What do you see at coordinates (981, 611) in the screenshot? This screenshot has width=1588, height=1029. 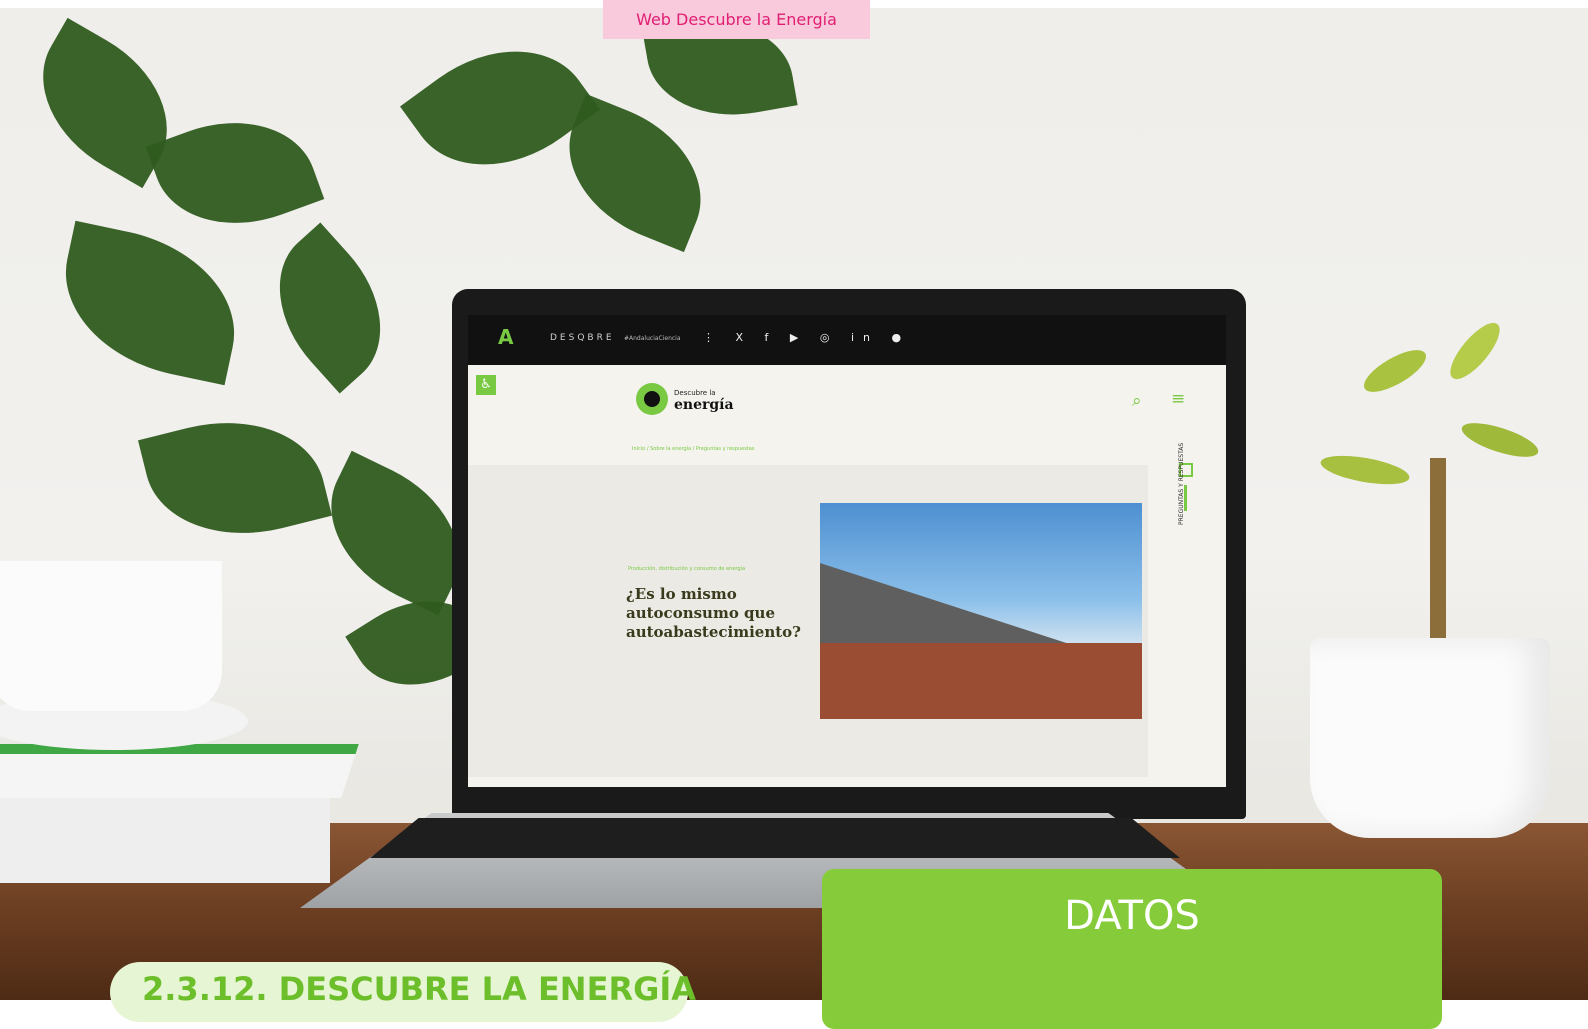 I see `article-image` at bounding box center [981, 611].